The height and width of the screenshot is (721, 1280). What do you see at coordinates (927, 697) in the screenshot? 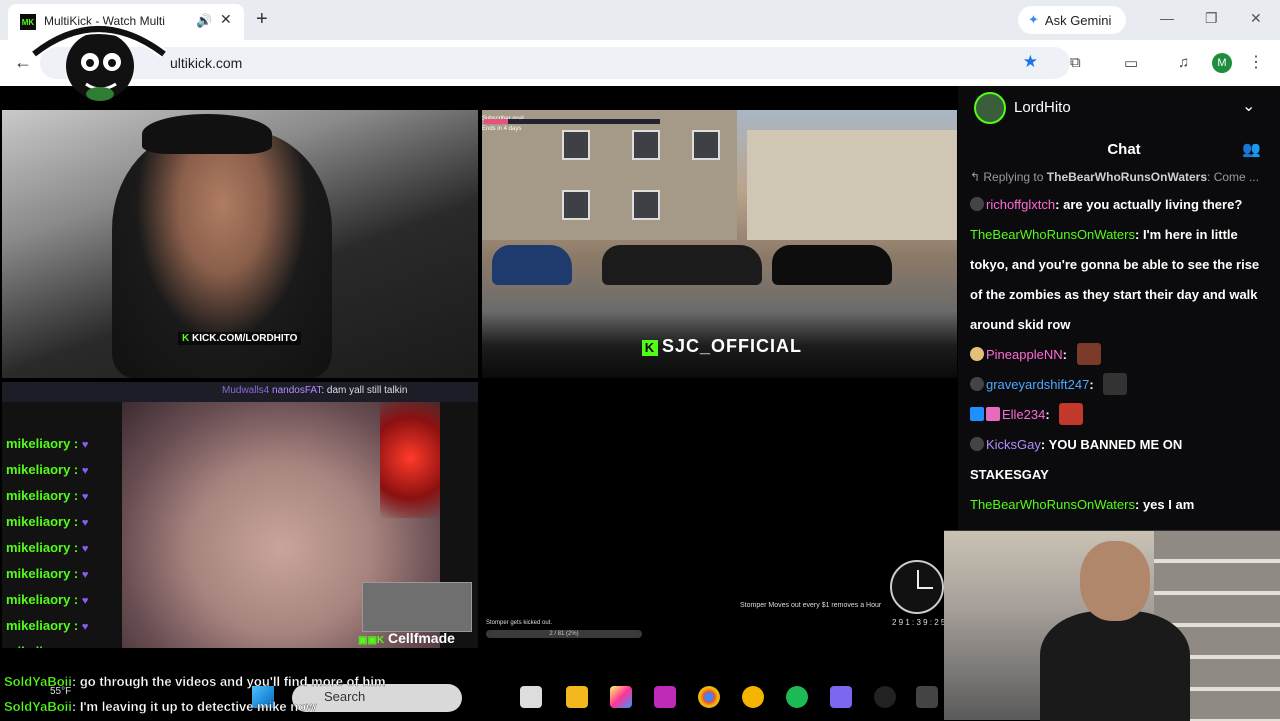
I see `app-icon` at bounding box center [927, 697].